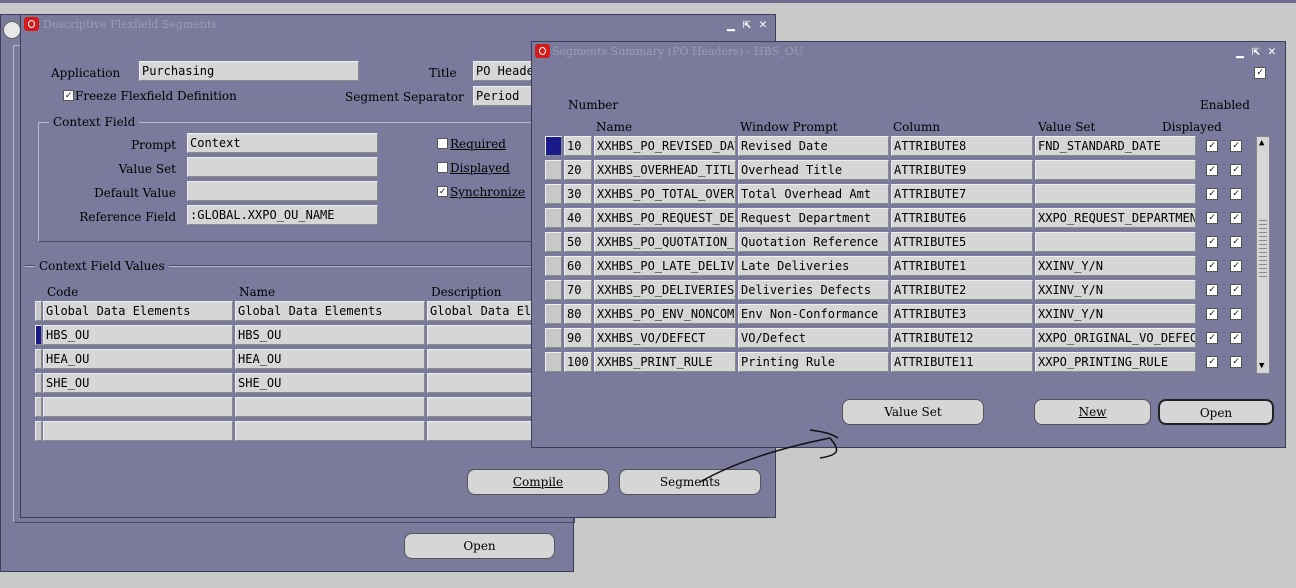  I want to click on number-cell: 30, so click(578, 194).